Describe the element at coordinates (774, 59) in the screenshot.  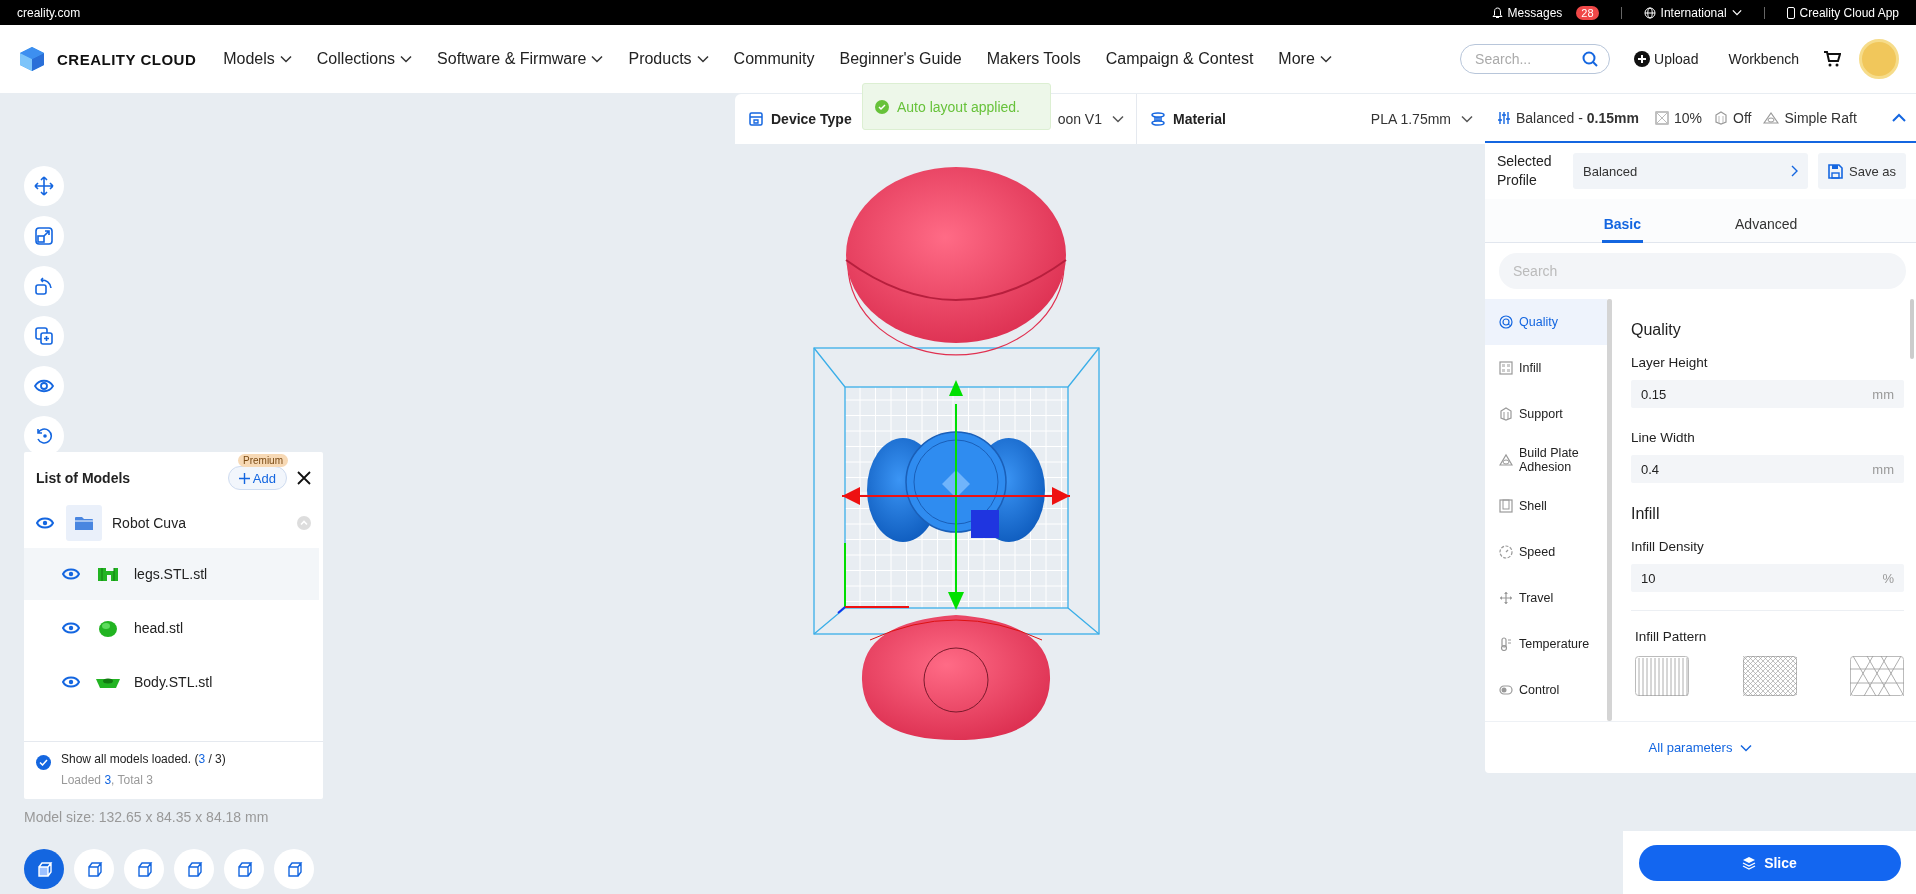
I see `nav-link: Community` at that location.